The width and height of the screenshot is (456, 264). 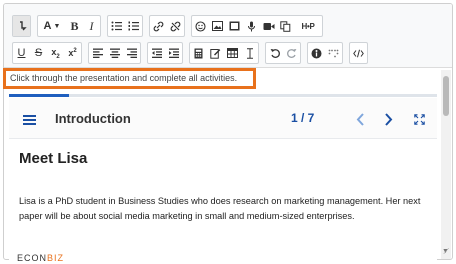 What do you see at coordinates (57, 26) in the screenshot?
I see `dropdown-icon: ▼` at bounding box center [57, 26].